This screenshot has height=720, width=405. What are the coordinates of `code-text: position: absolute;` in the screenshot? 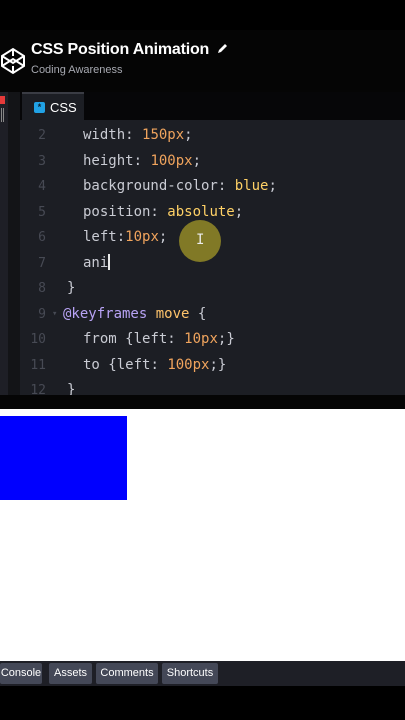 It's located at (163, 213).